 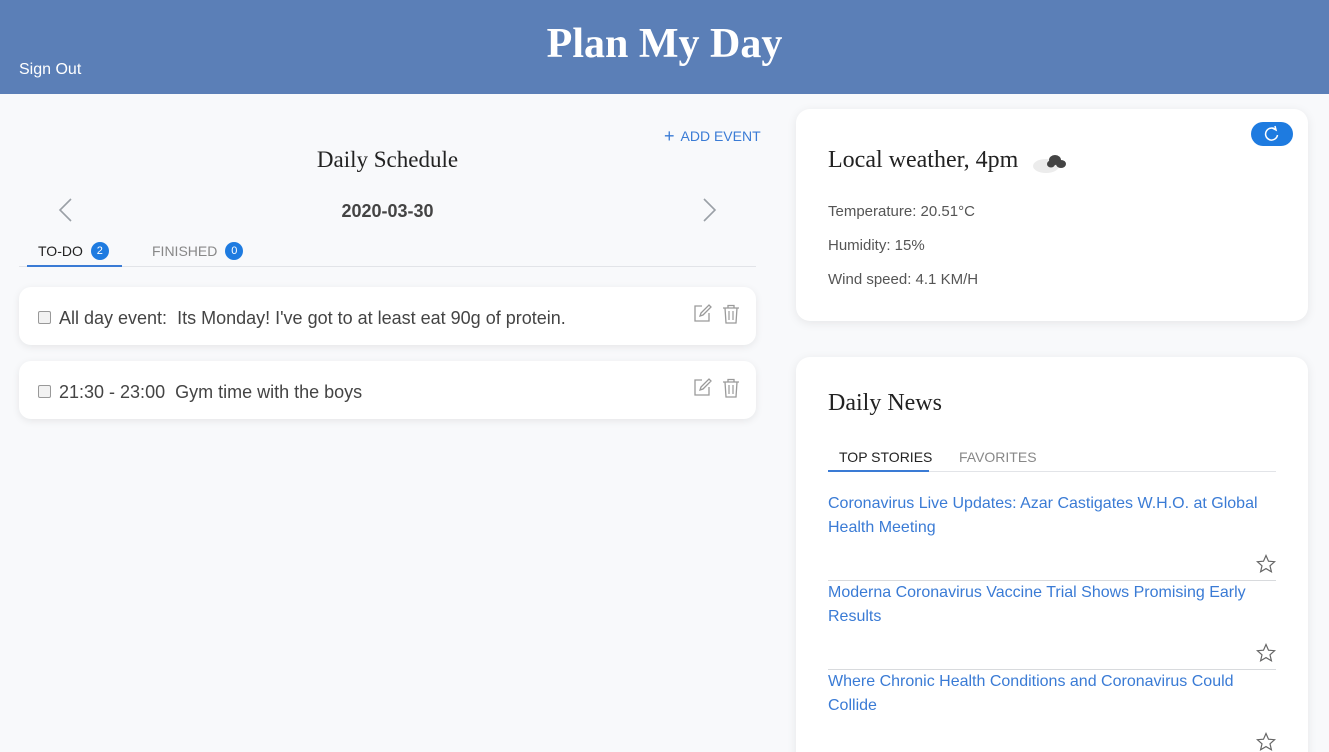 What do you see at coordinates (387, 390) in the screenshot?
I see `event-card: 21:30 - 23:00 Gym time with the boys` at bounding box center [387, 390].